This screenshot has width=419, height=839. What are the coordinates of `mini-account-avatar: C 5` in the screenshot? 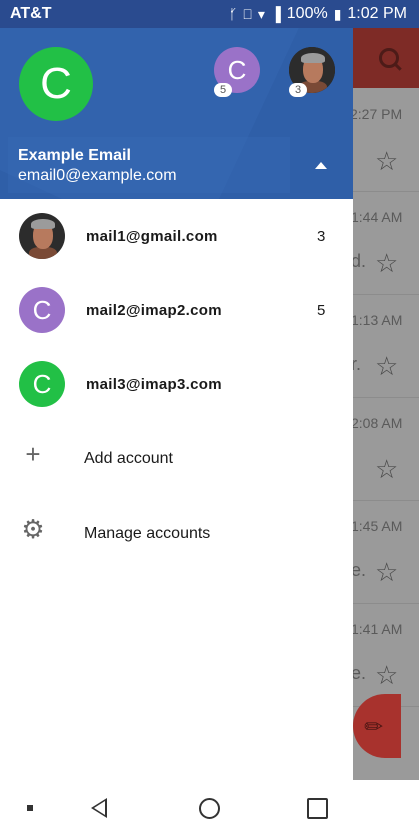 It's located at (237, 72).